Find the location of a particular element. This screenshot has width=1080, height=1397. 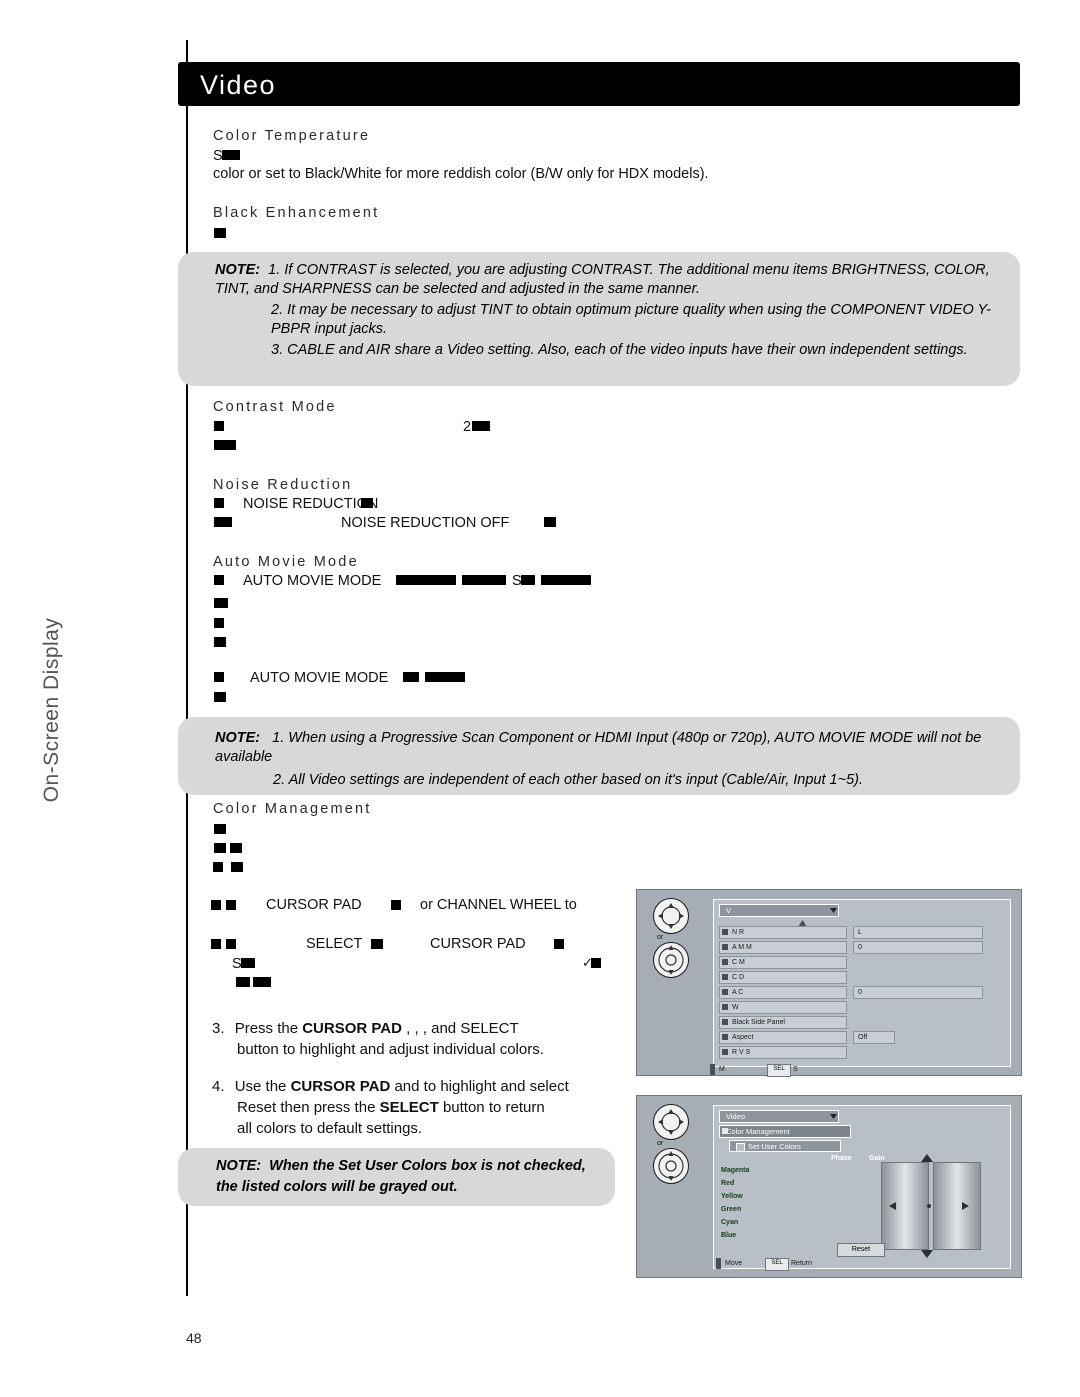

set-user-colors-label: Set User Colors is located at coordinates (774, 1146).